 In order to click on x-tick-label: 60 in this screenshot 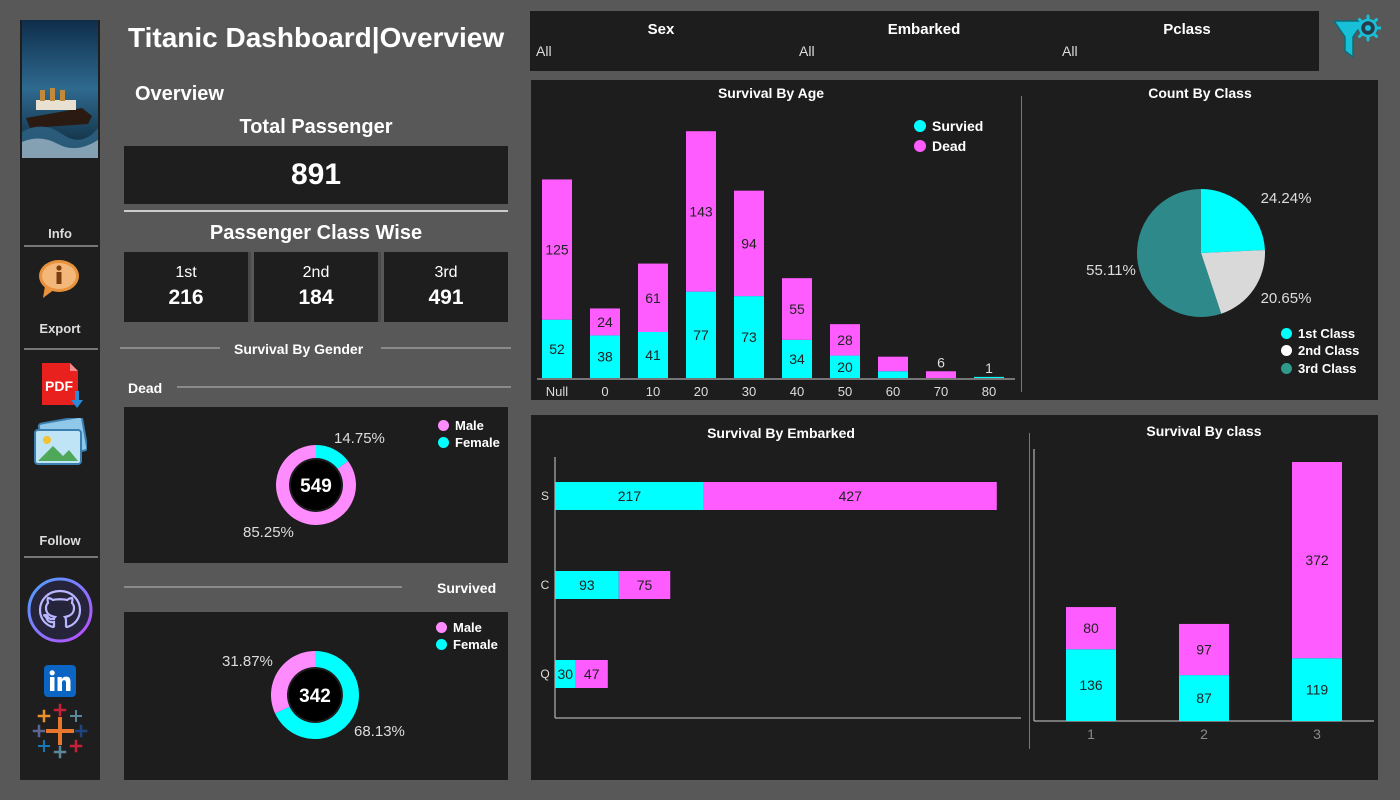, I will do `click(893, 391)`.